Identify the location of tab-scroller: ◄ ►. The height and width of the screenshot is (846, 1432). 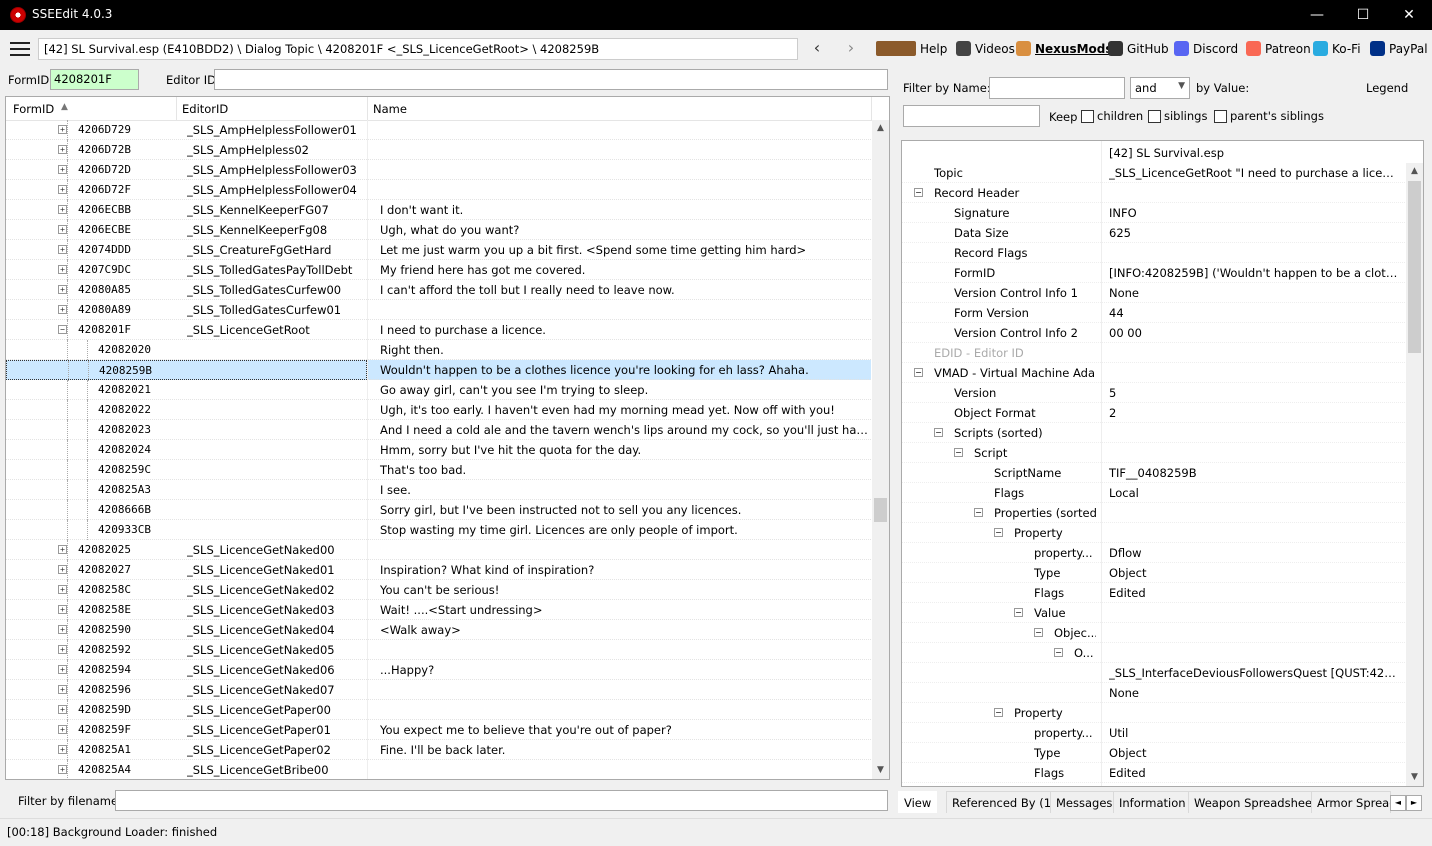
(1407, 802).